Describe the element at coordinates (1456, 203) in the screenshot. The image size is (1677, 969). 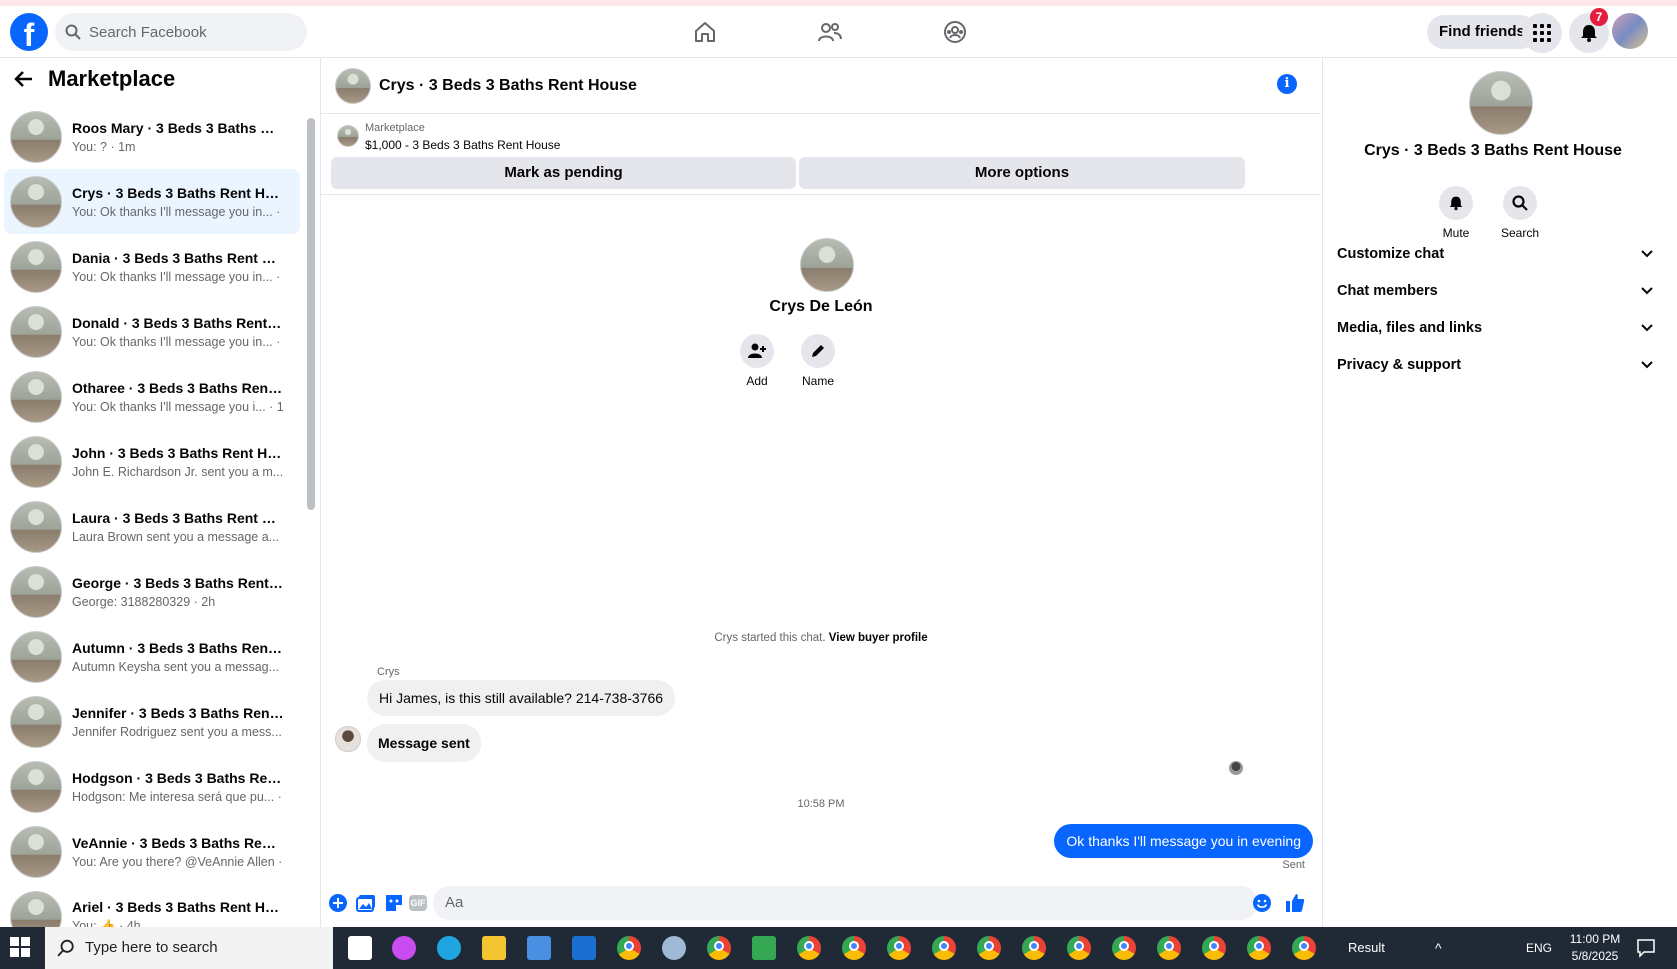
I see `mute-bell-icon` at that location.